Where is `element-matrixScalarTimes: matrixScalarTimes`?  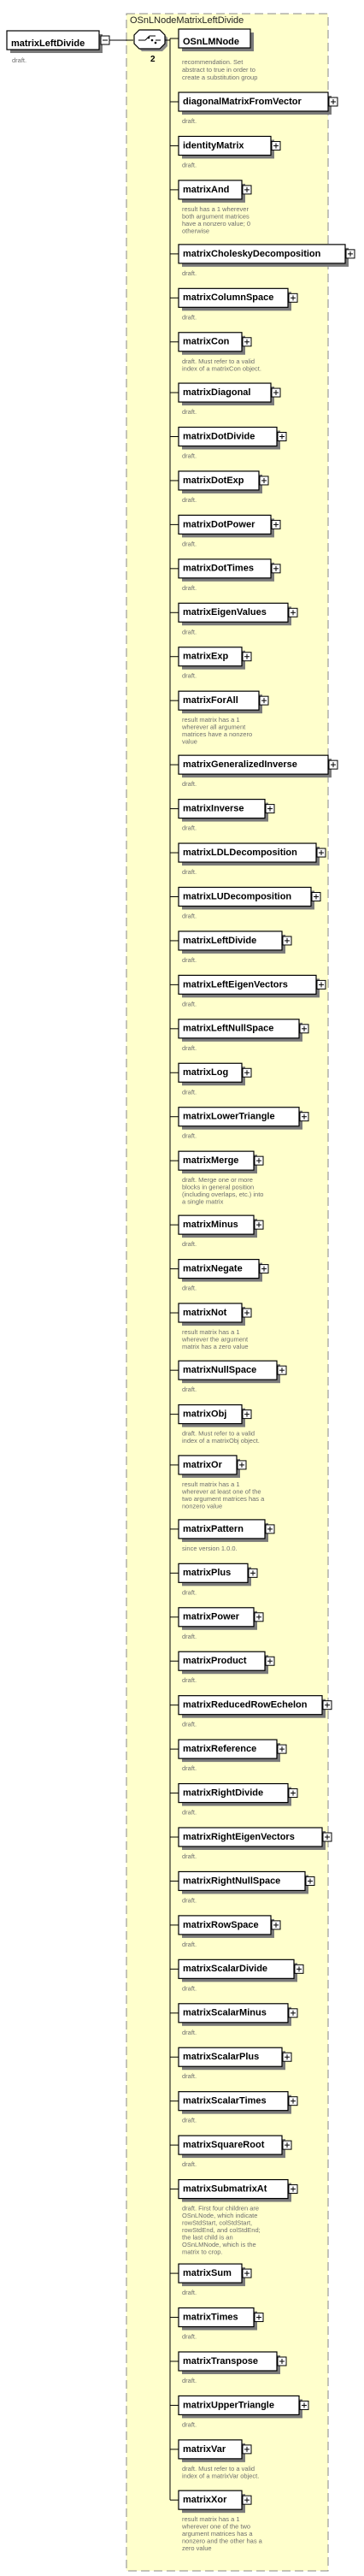
element-matrixScalarTimes: matrixScalarTimes is located at coordinates (238, 2102).